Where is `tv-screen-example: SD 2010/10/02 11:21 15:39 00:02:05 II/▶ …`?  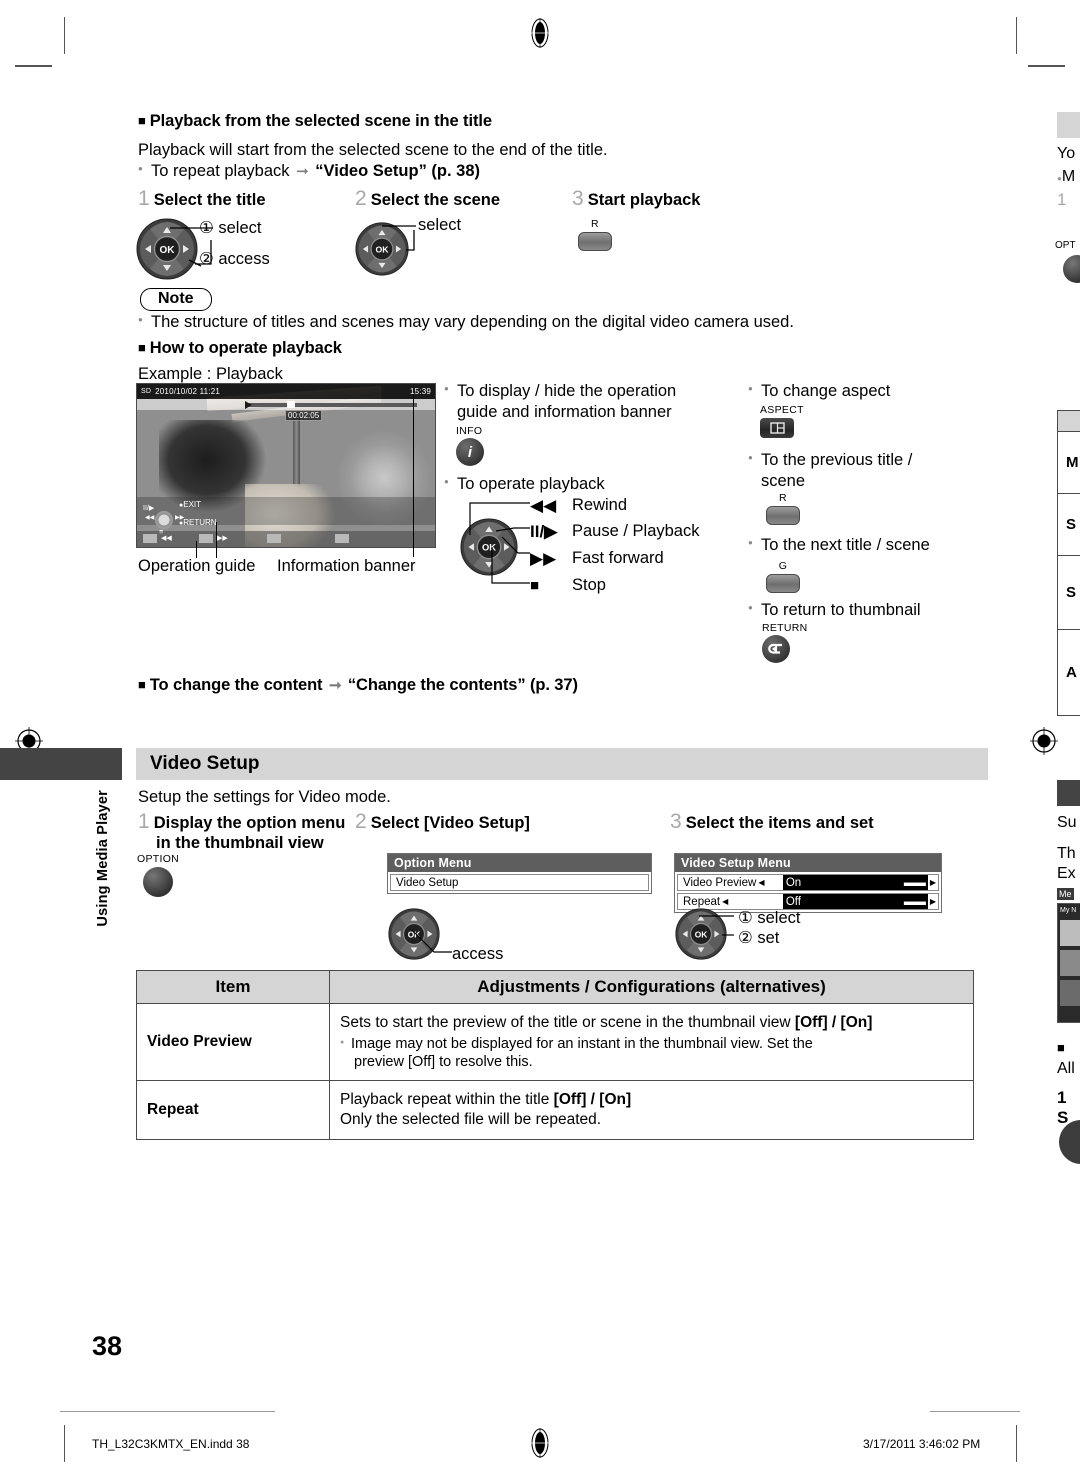
tv-screen-example: SD 2010/10/02 11:21 15:39 00:02:05 II/▶ … is located at coordinates (286, 465).